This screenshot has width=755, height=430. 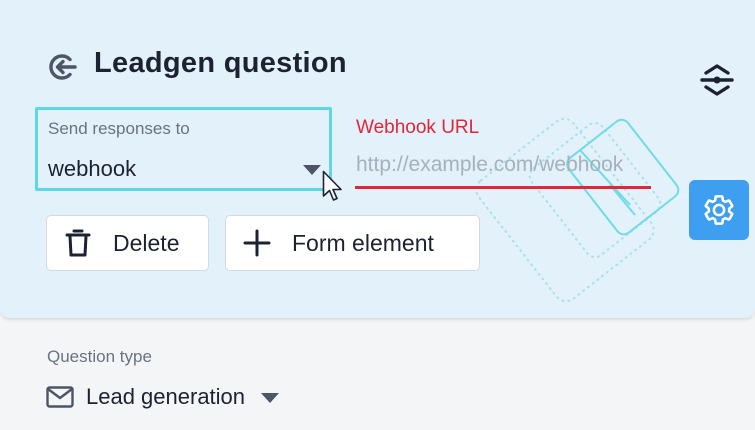 I want to click on exit-circle-icon, so click(x=63, y=67).